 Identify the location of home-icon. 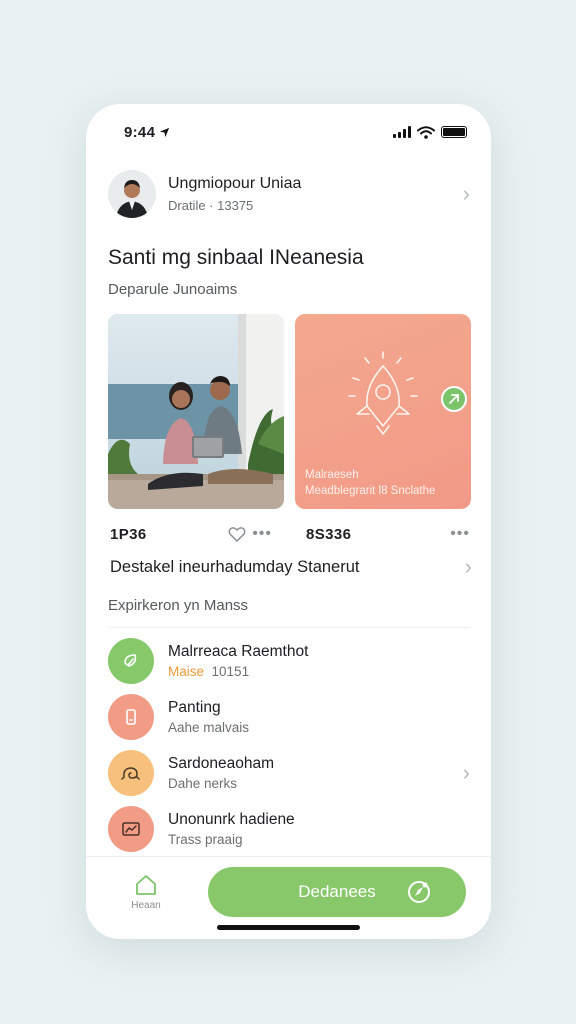
(146, 885).